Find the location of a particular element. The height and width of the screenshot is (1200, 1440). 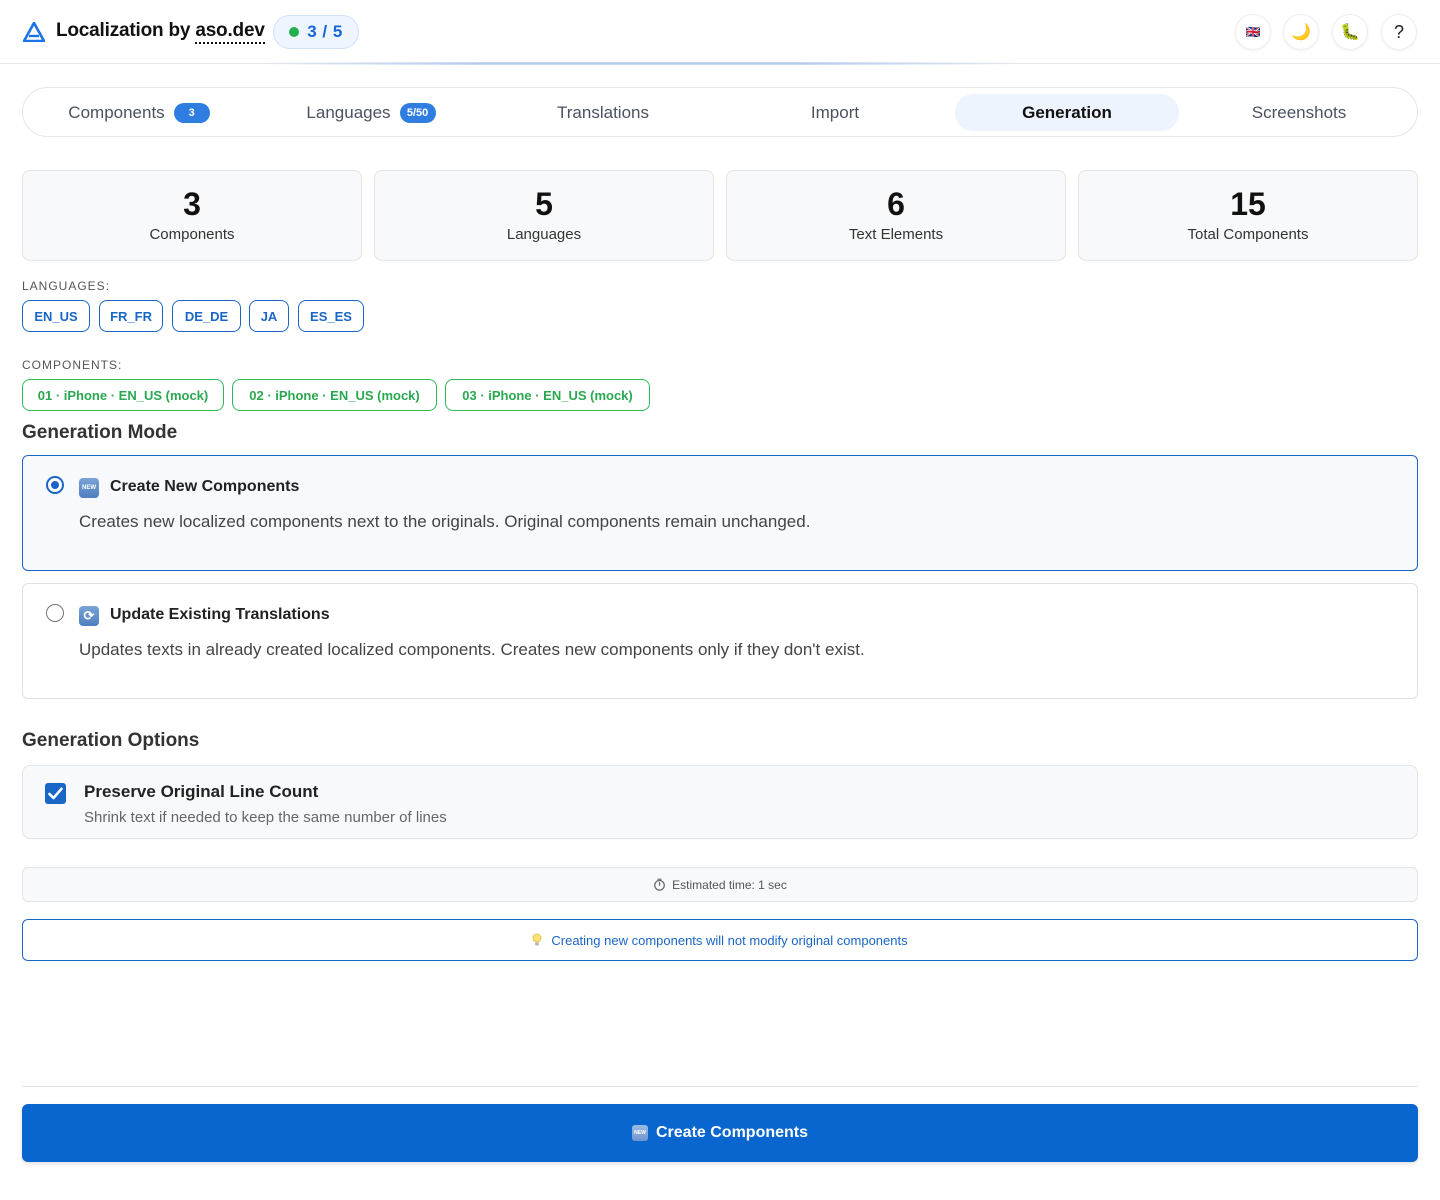

tab-screenshots: Screenshots is located at coordinates (1299, 112).